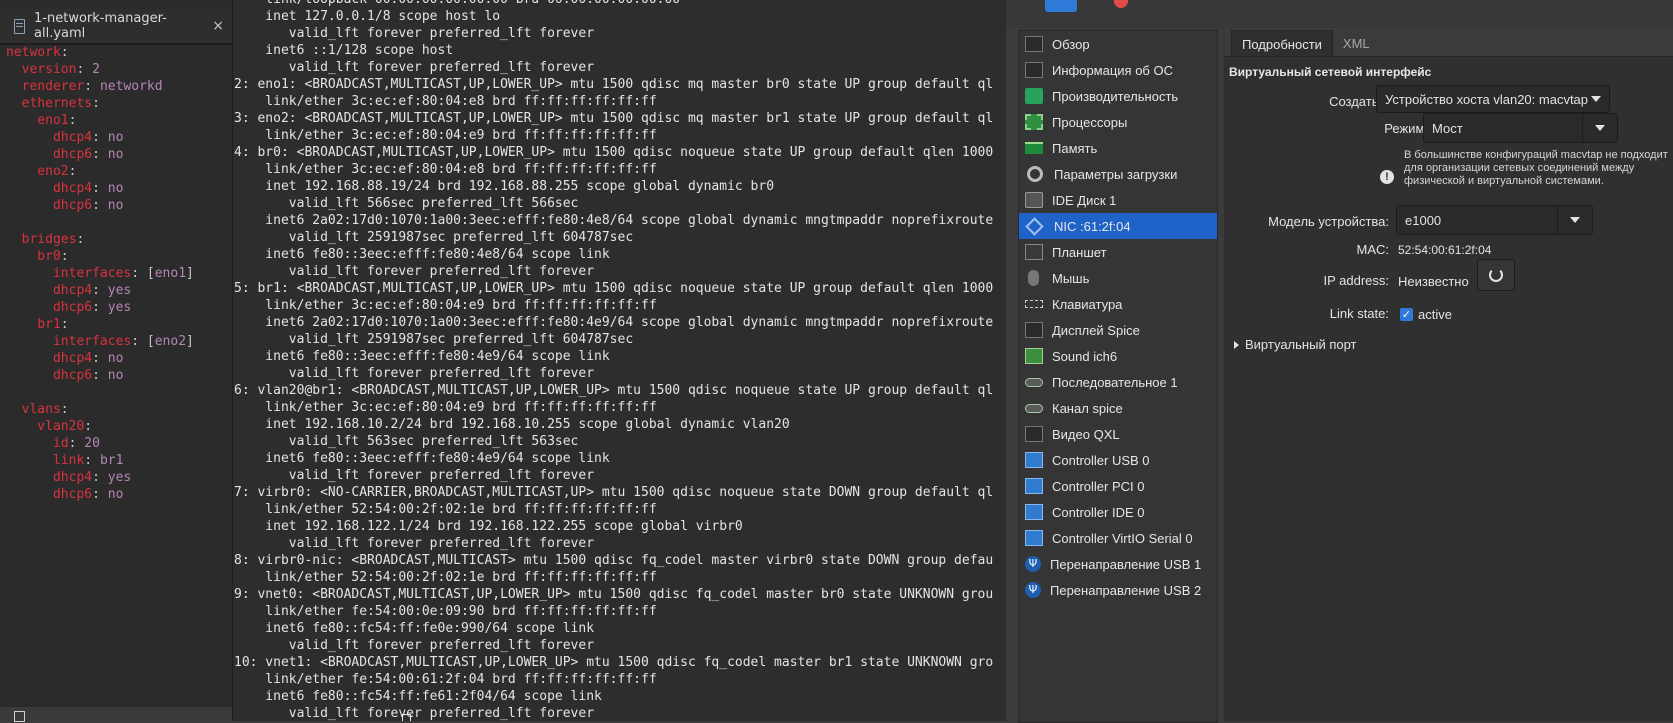  What do you see at coordinates (1118, 252) in the screenshot?
I see `hardware-item: Планшет` at bounding box center [1118, 252].